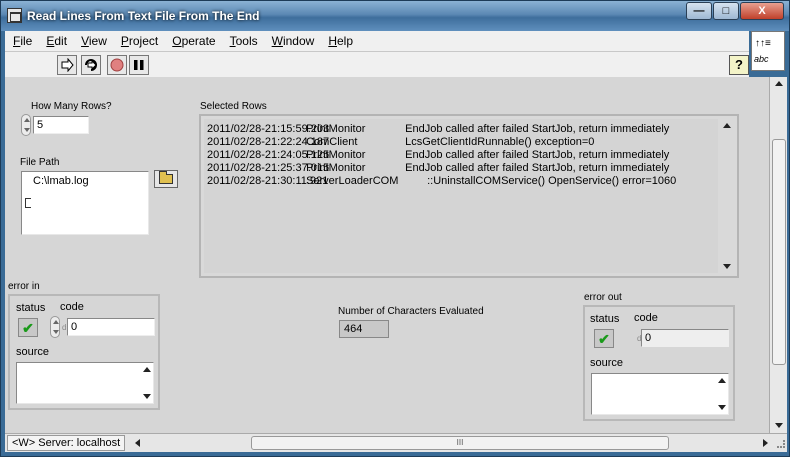 The image size is (790, 457). I want to click on menu-window: Window, so click(292, 41).